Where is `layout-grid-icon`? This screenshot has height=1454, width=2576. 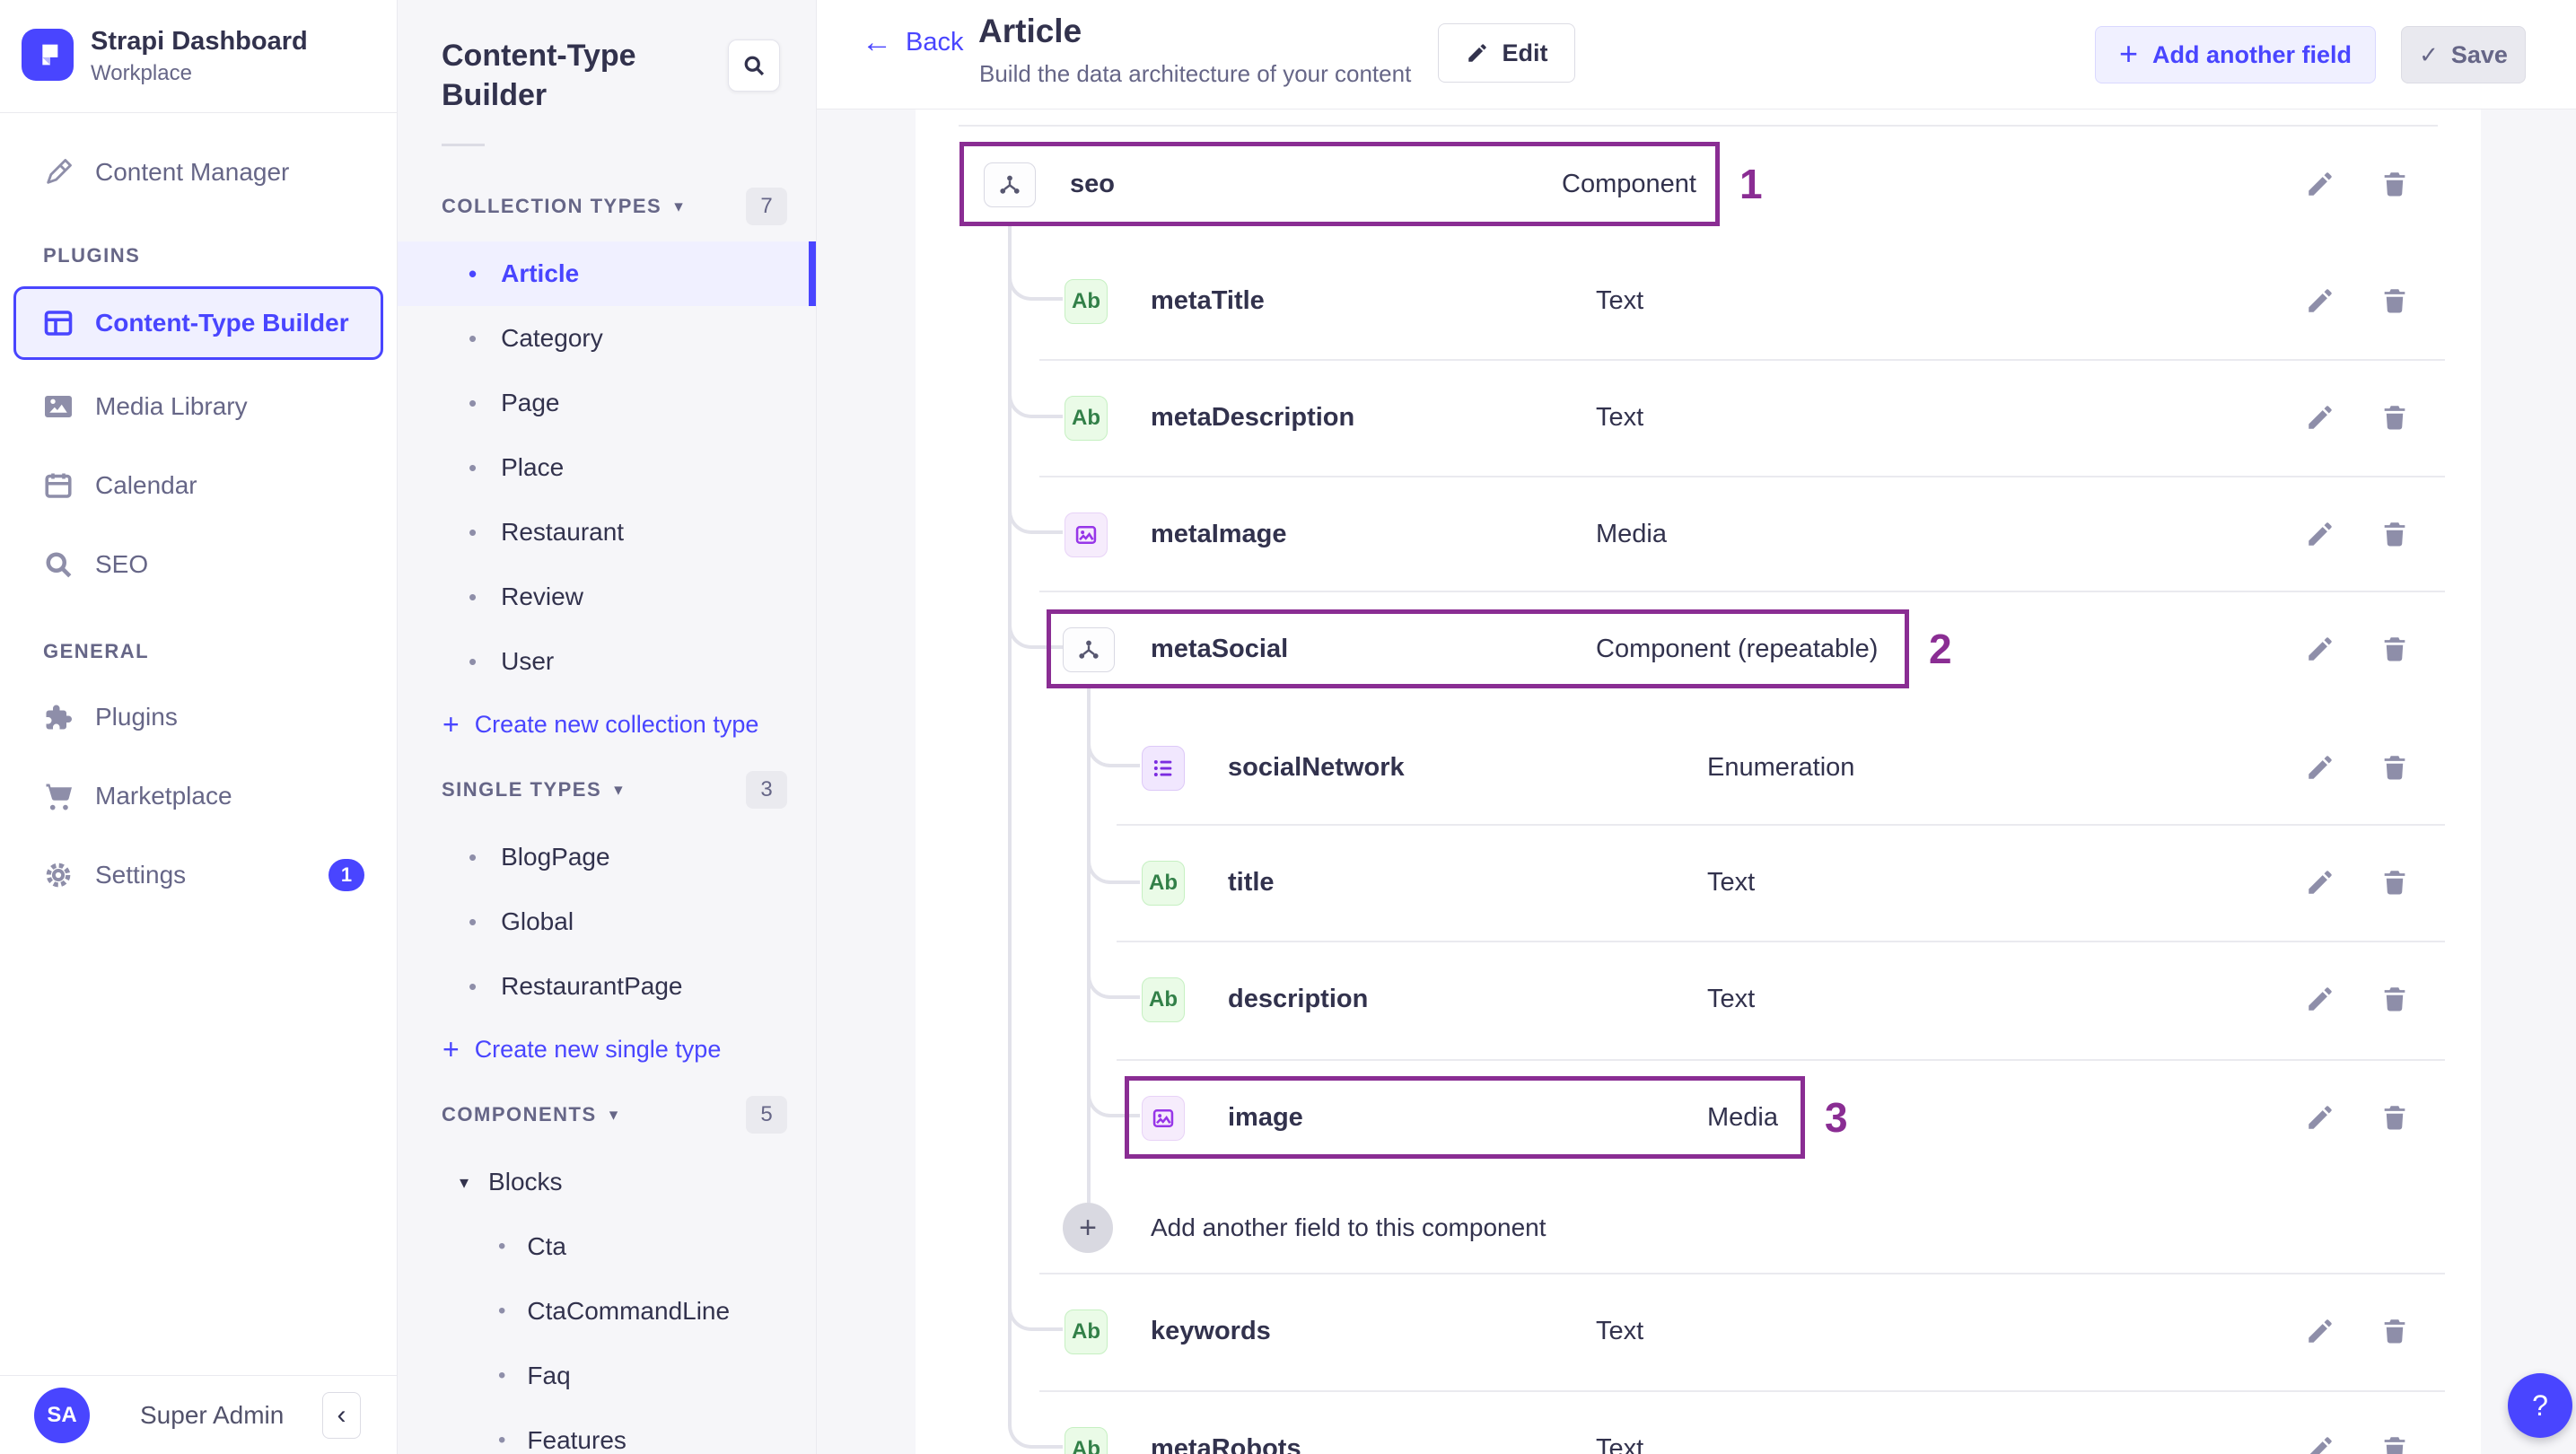
layout-grid-icon is located at coordinates (58, 323).